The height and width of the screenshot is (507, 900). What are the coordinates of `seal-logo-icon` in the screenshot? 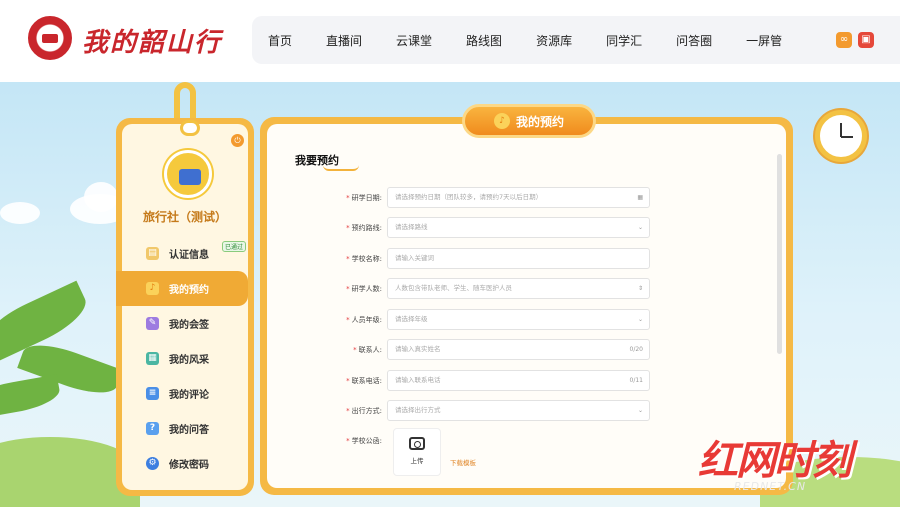 It's located at (50, 38).